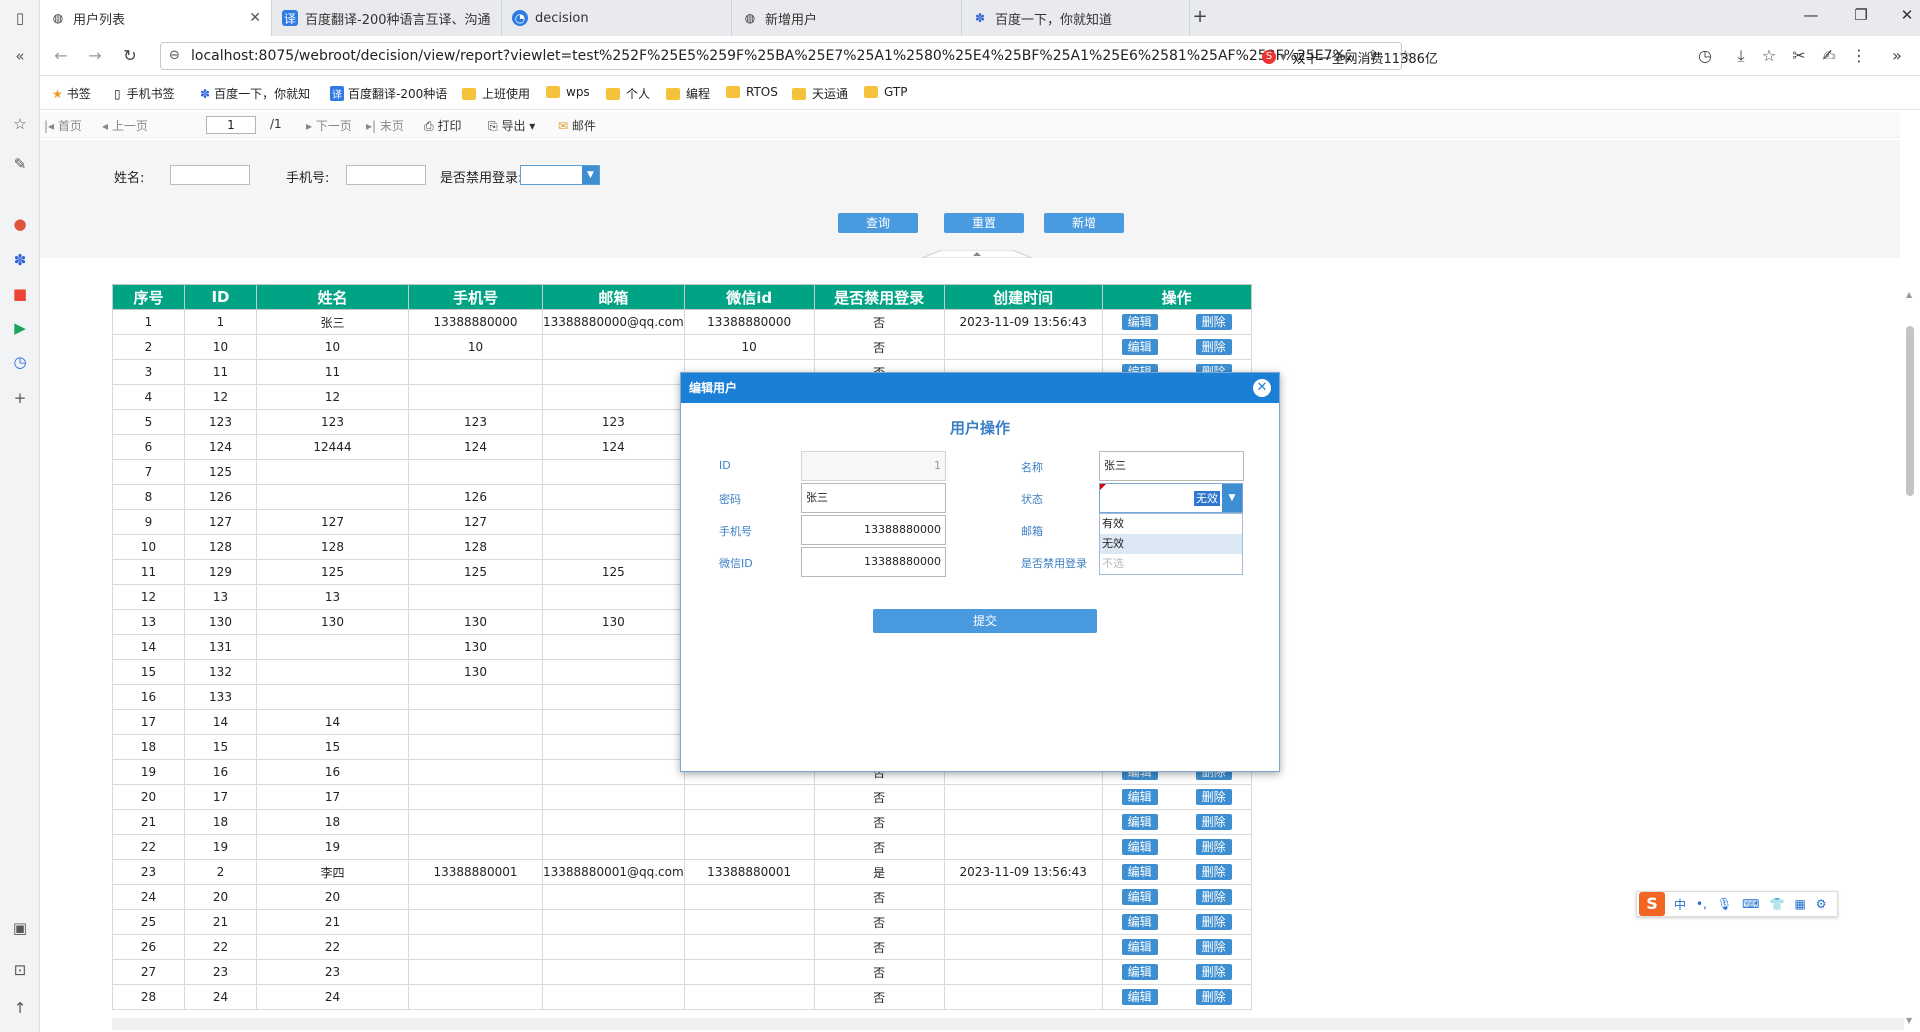 Image resolution: width=1920 pixels, height=1032 pixels. I want to click on bookmark-item: ✽ 百度一下，你就知, so click(255, 93).